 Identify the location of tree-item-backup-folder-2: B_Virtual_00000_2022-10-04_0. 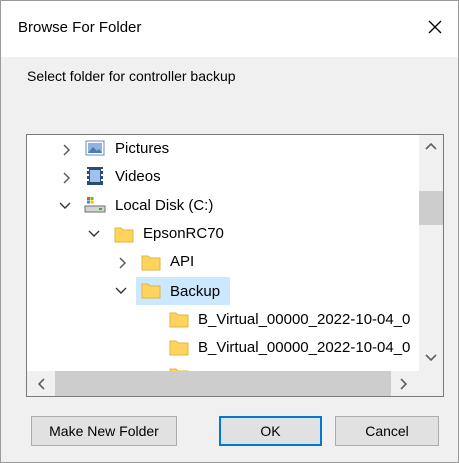
(304, 347).